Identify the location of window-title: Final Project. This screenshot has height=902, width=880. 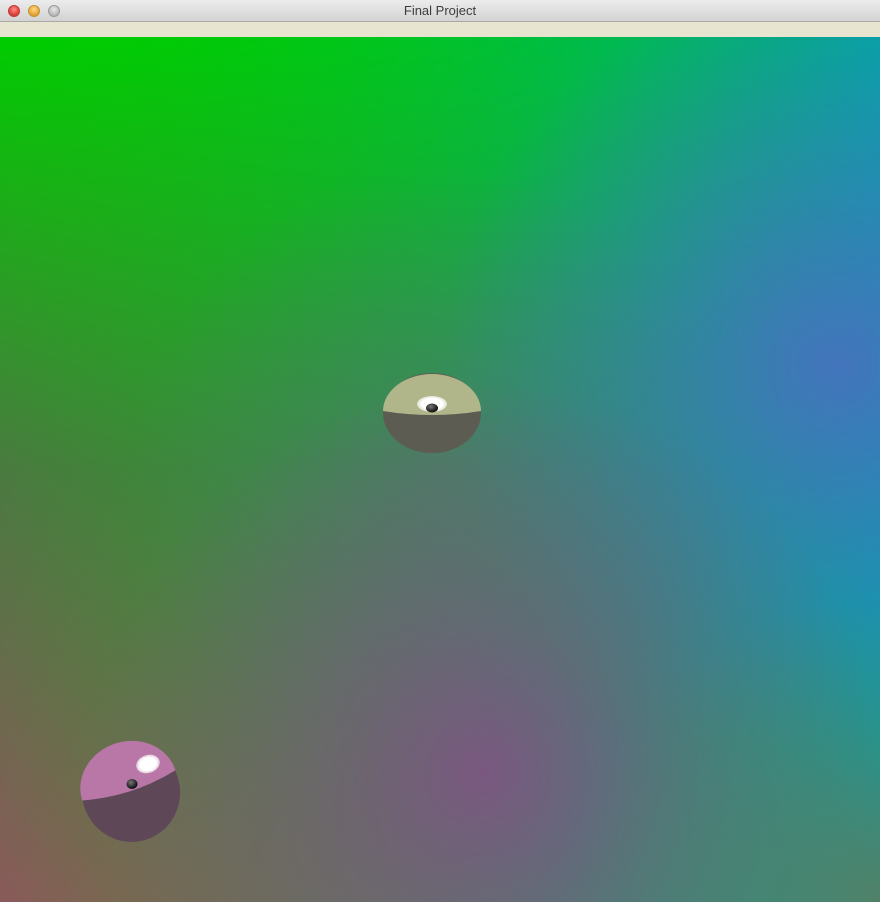
(440, 10).